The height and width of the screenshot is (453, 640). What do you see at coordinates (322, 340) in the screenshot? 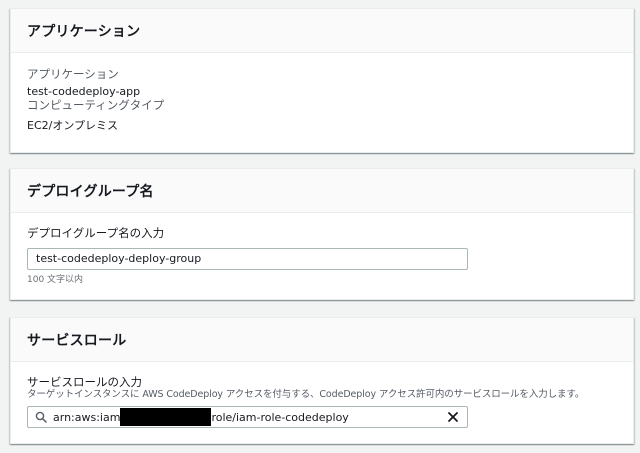
I see `service-role-panel-header: サービスロール` at bounding box center [322, 340].